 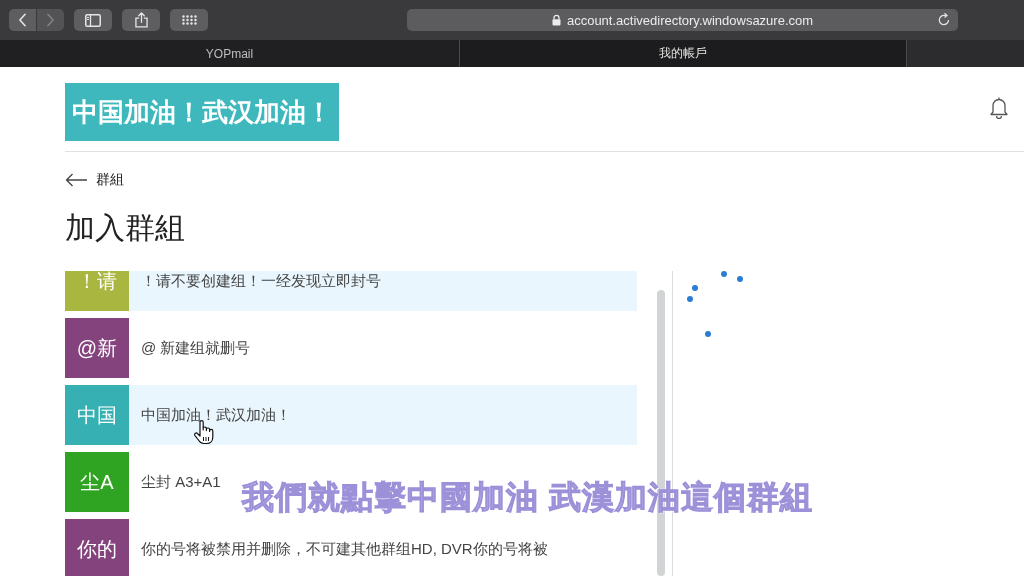 What do you see at coordinates (97, 415) in the screenshot?
I see `group-badge: 中国` at bounding box center [97, 415].